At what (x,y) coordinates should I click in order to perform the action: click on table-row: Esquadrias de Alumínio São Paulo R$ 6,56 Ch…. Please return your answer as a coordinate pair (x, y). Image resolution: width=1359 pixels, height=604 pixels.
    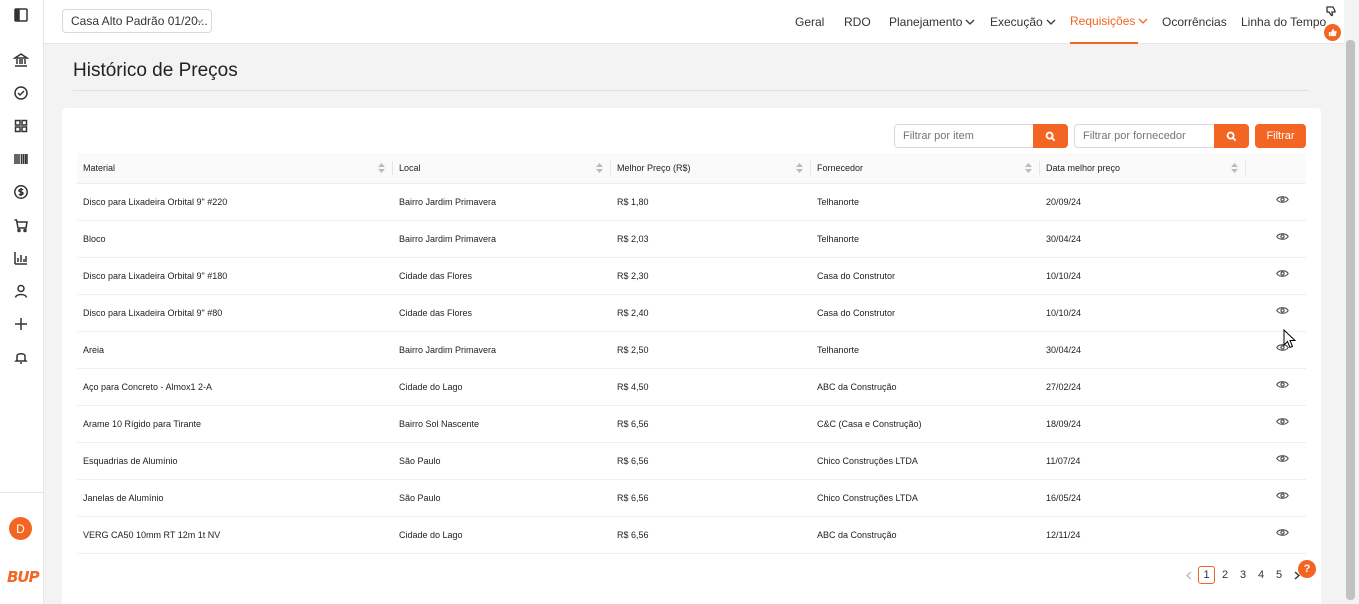
    Looking at the image, I should click on (691, 461).